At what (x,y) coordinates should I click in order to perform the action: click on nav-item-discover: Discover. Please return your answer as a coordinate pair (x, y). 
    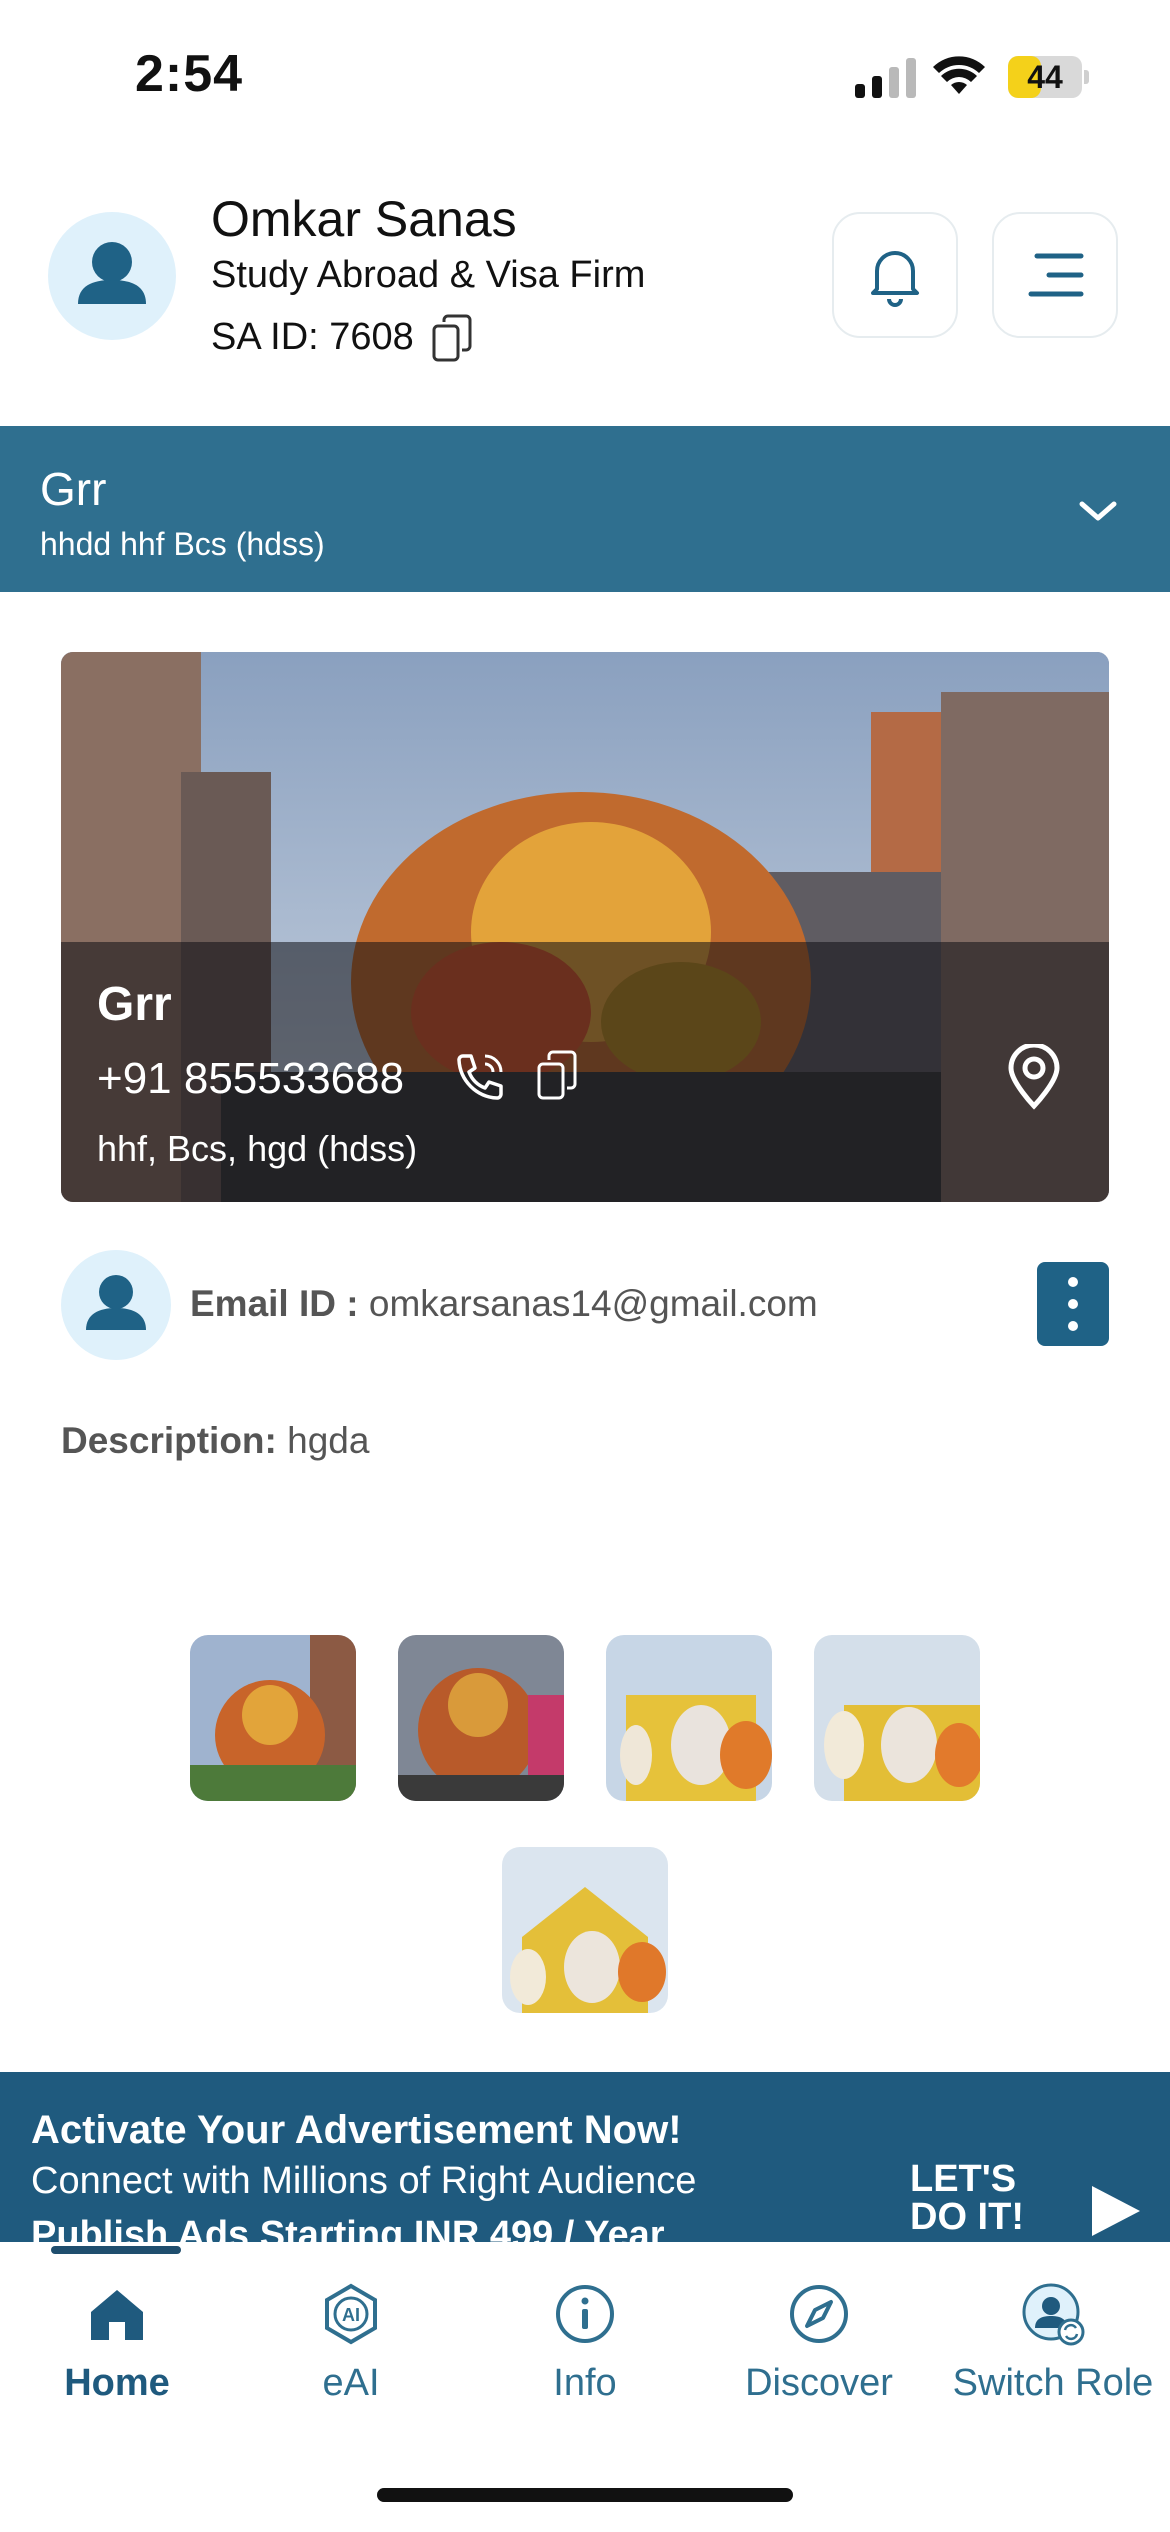
    Looking at the image, I should click on (819, 2367).